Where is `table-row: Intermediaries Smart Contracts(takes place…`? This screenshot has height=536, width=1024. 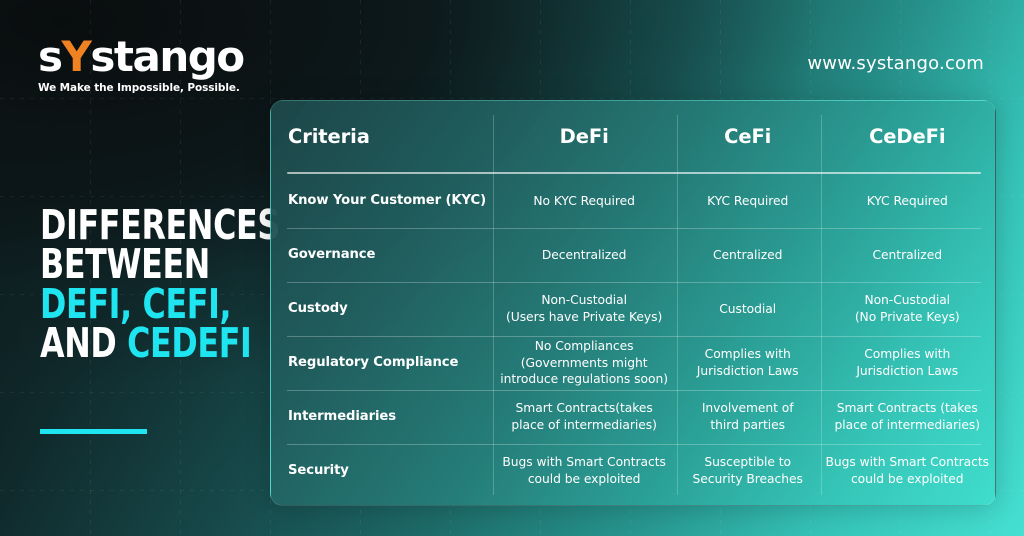 table-row: Intermediaries Smart Contracts(takes place… is located at coordinates (633, 417).